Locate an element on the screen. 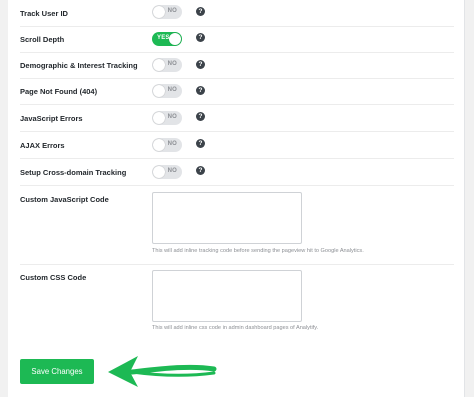 This screenshot has width=474, height=397. track-user-id-toggle: NO is located at coordinates (167, 12).